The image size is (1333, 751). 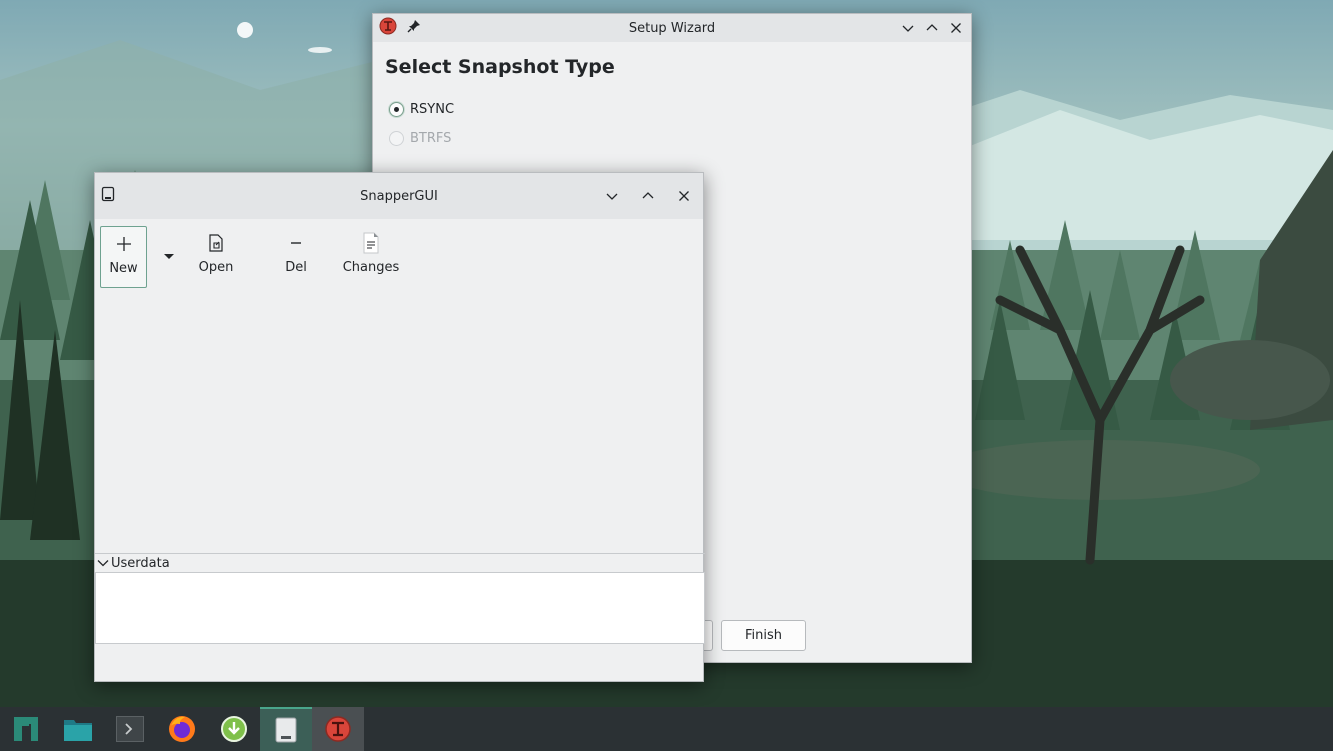 I want to click on firefox-icon, so click(x=182, y=729).